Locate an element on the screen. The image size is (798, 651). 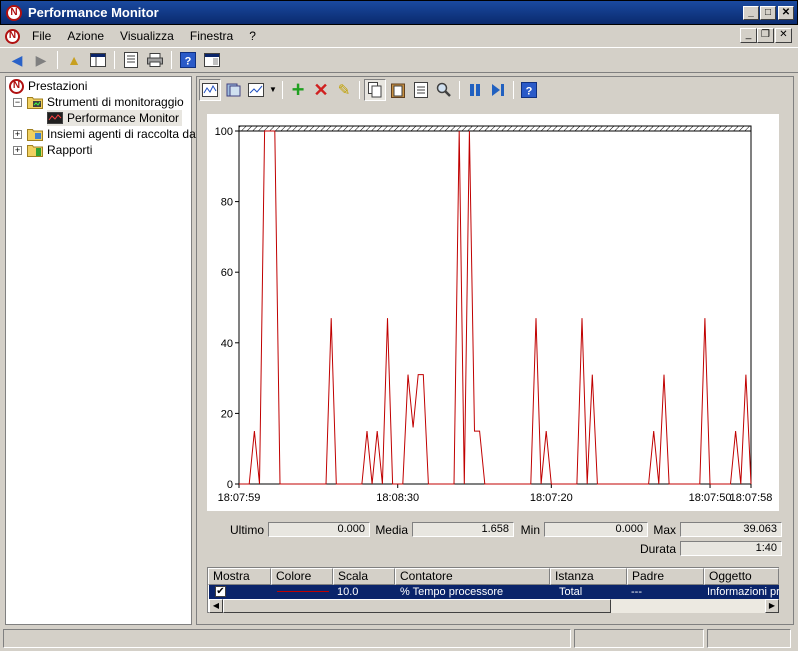
copy-properties-icon is located at coordinates (375, 90).